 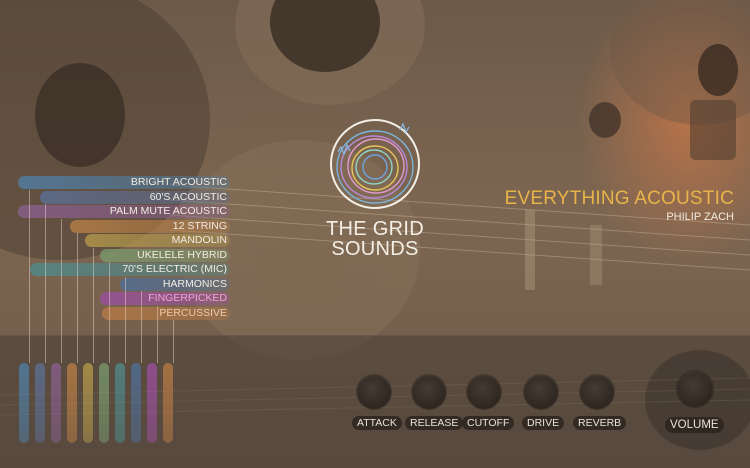 I want to click on articulation-item: FINGERPICKED, so click(x=165, y=298).